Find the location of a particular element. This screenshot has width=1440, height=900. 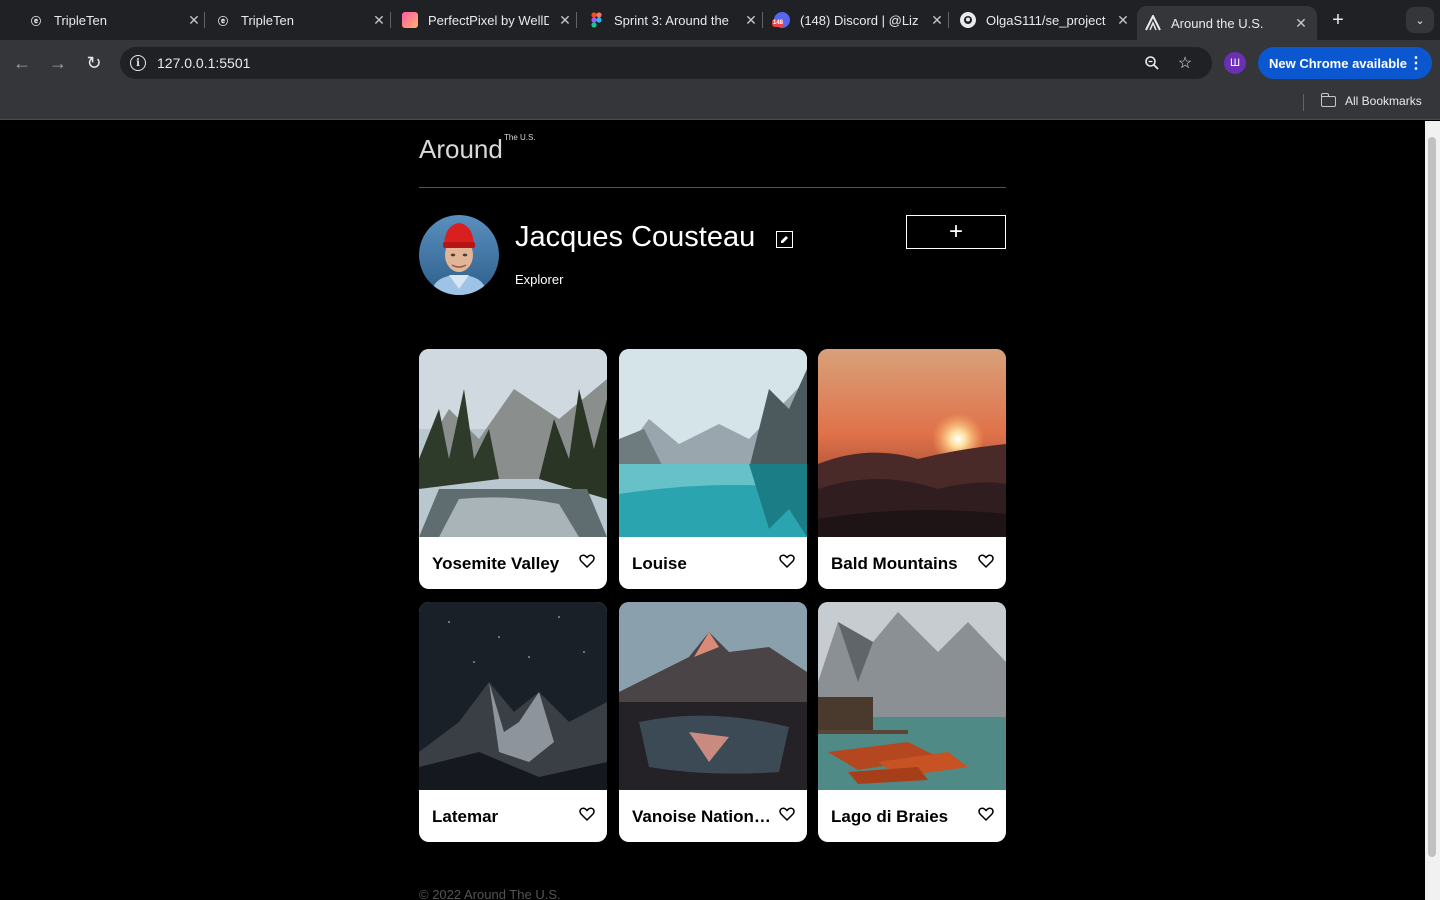

site-logo-superscript: The U.S. is located at coordinates (520, 137).